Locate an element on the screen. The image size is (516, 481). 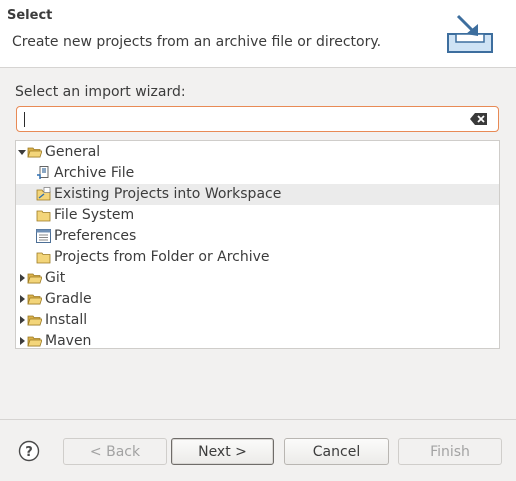
next-button: Next > is located at coordinates (222, 451).